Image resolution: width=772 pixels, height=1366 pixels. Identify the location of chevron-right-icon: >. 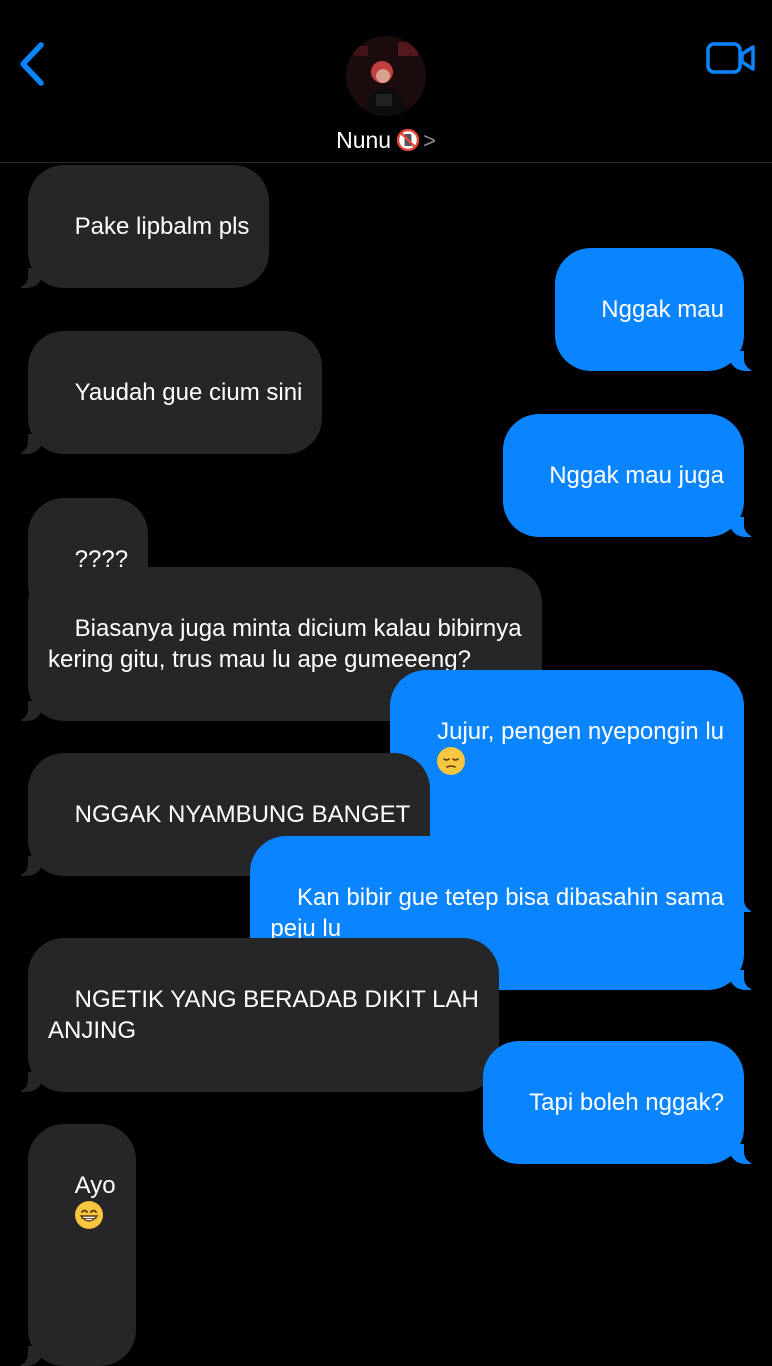
(429, 140).